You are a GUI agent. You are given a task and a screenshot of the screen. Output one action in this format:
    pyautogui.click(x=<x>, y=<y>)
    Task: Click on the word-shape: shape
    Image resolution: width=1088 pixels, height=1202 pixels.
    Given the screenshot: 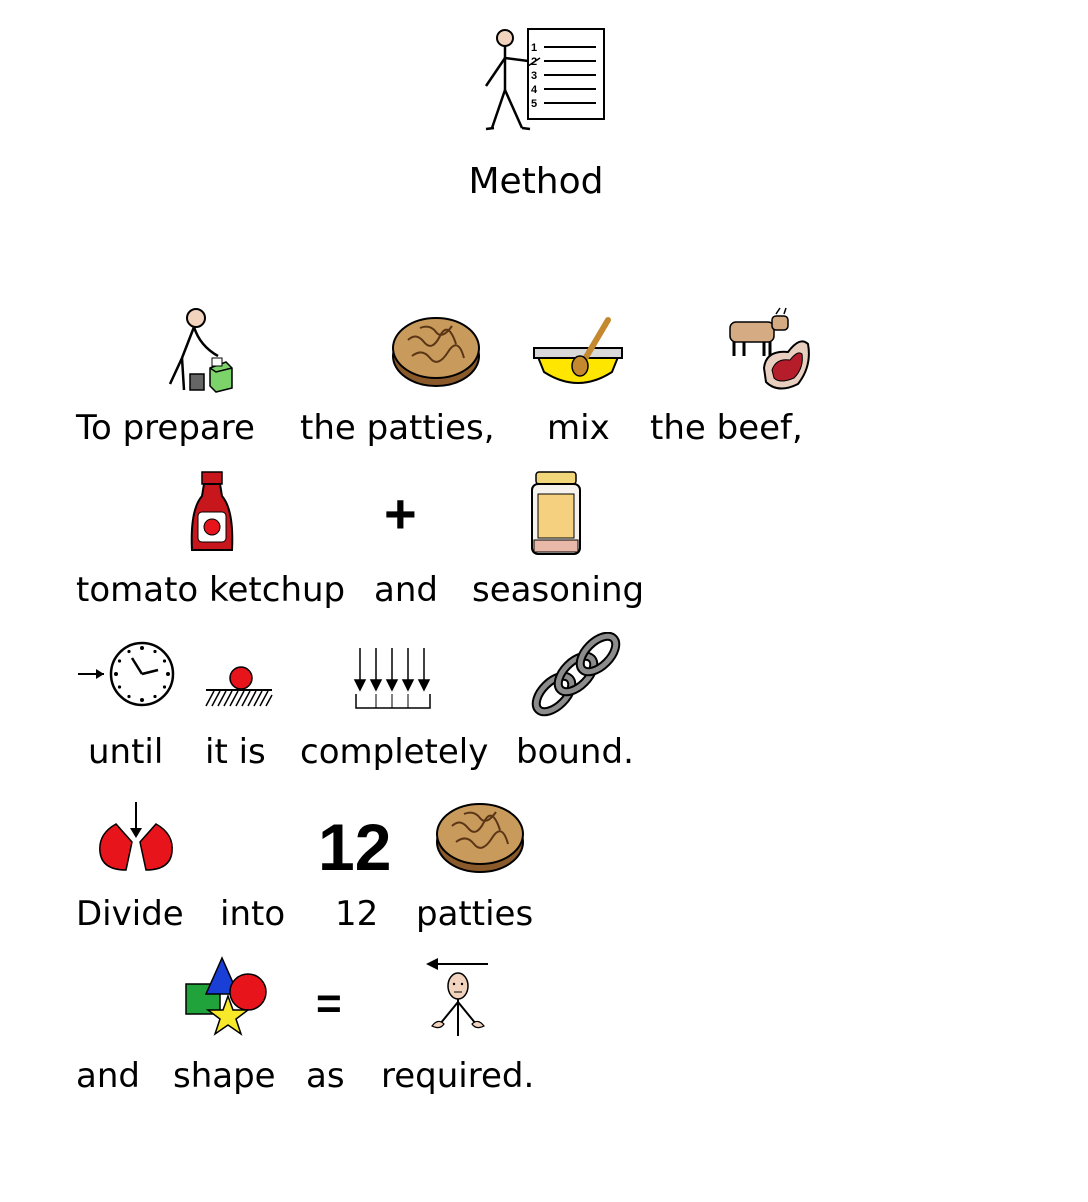 What is the action you would take?
    pyautogui.click(x=224, y=1076)
    